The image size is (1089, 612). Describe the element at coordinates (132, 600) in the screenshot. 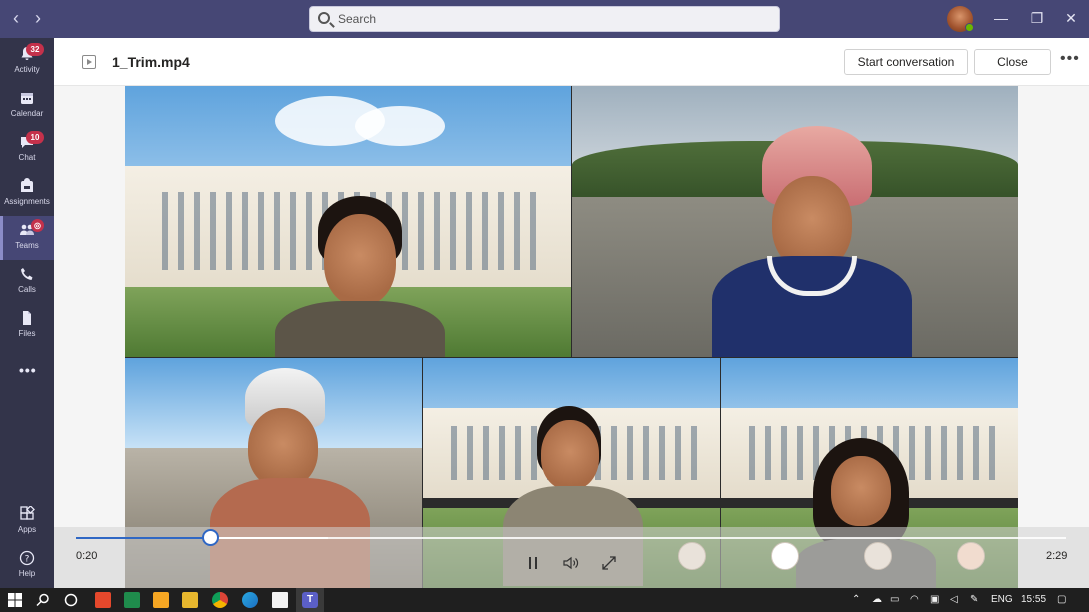

I see `excel-app-icon` at that location.